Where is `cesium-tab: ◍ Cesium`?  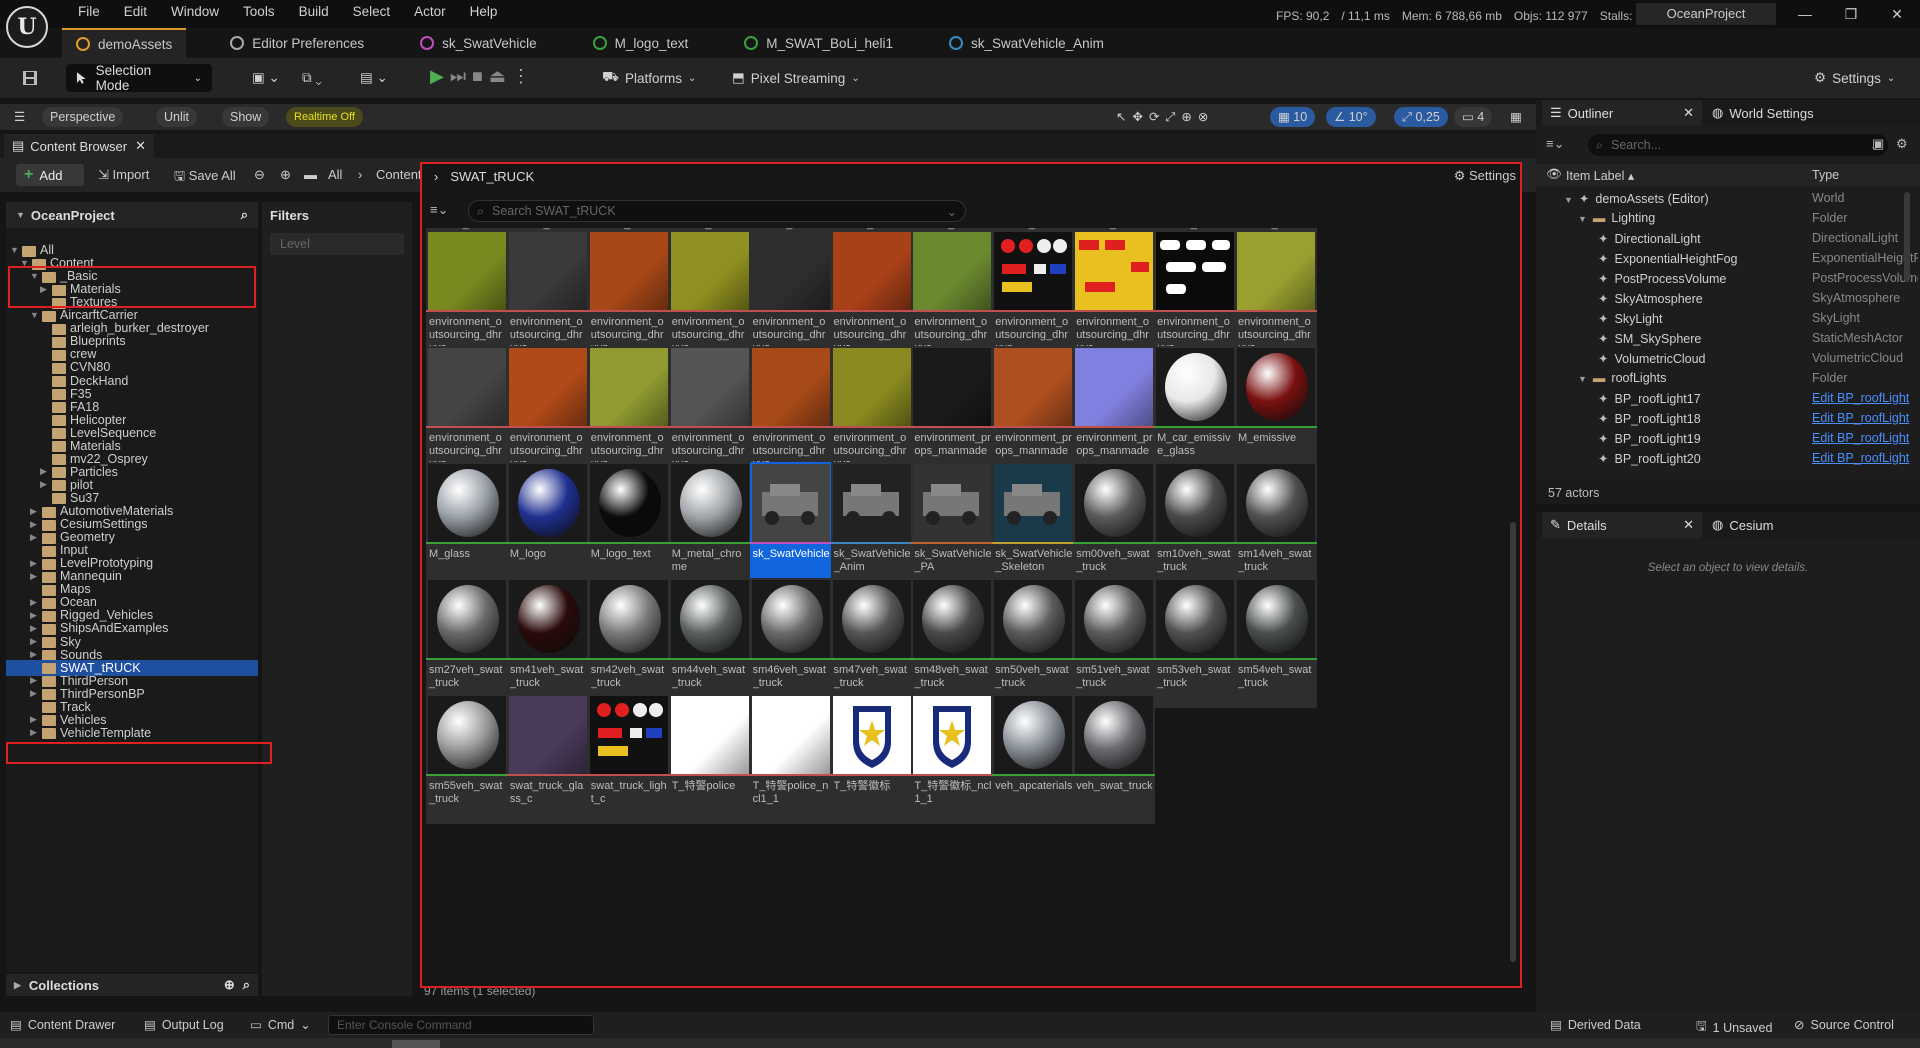 cesium-tab: ◍ Cesium is located at coordinates (1742, 525).